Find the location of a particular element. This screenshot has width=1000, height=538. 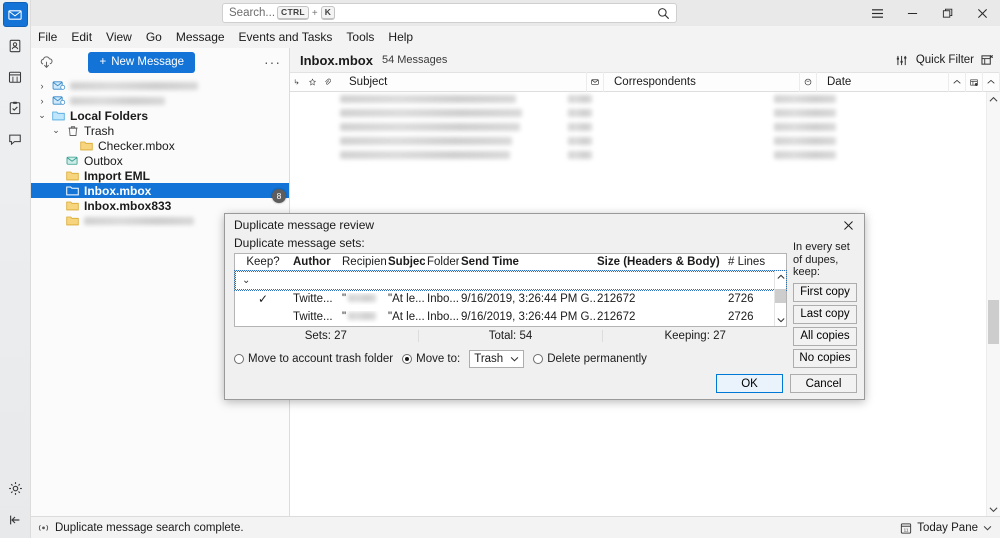

folder-row-selected: Inbox.mbox is located at coordinates (160, 190).